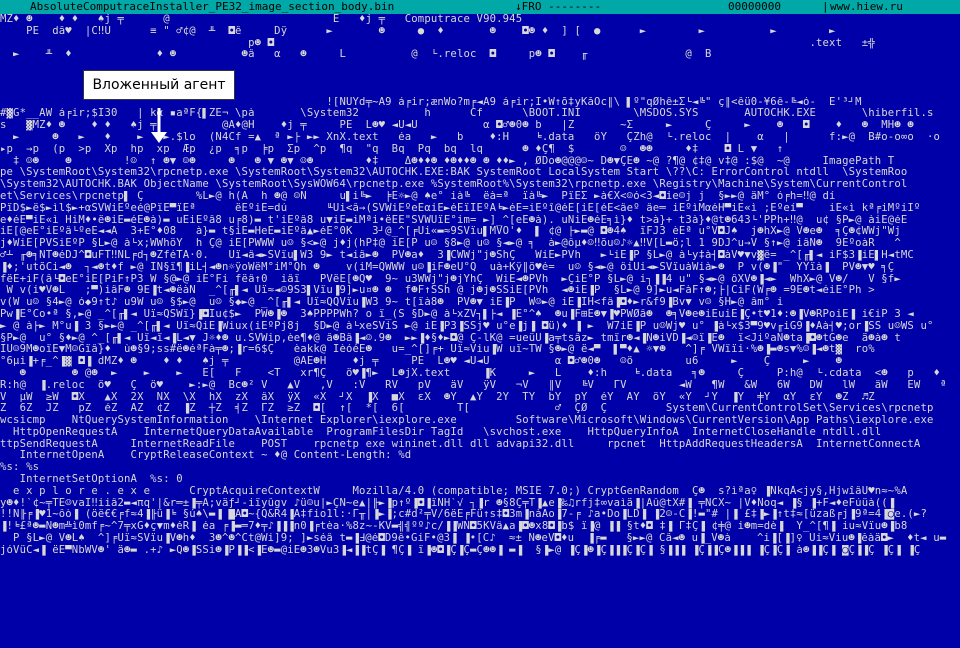 The width and height of the screenshot is (960, 648). I want to click on file-offset: 00000000, so click(754, 6).